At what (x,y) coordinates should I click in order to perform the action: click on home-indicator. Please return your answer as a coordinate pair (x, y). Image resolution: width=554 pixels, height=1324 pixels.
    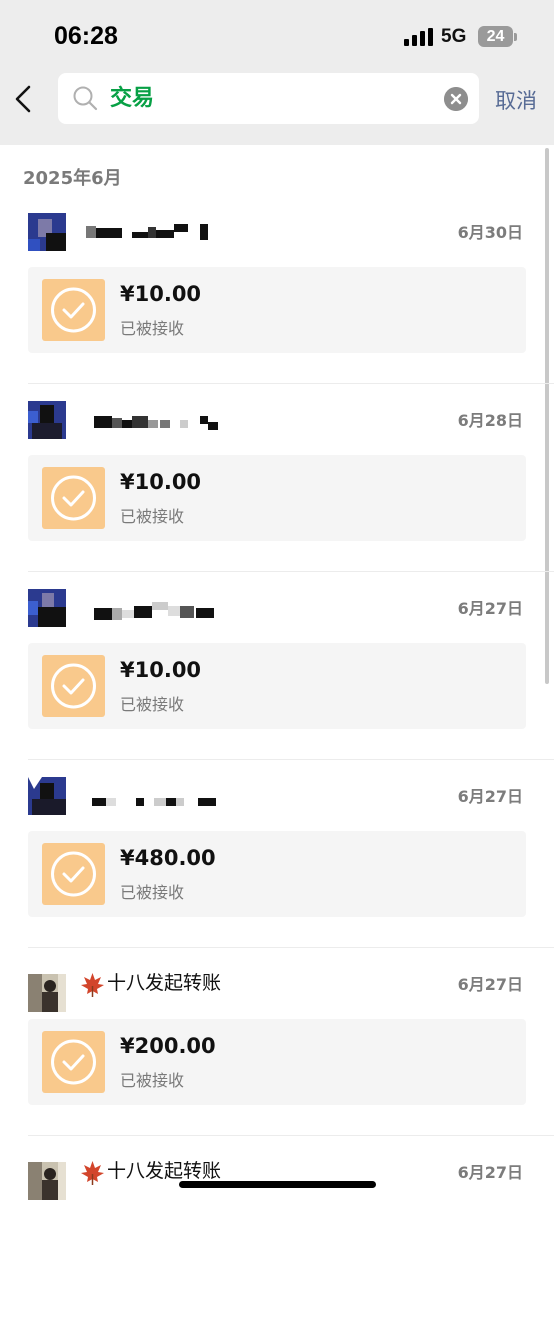
    Looking at the image, I should click on (277, 1184).